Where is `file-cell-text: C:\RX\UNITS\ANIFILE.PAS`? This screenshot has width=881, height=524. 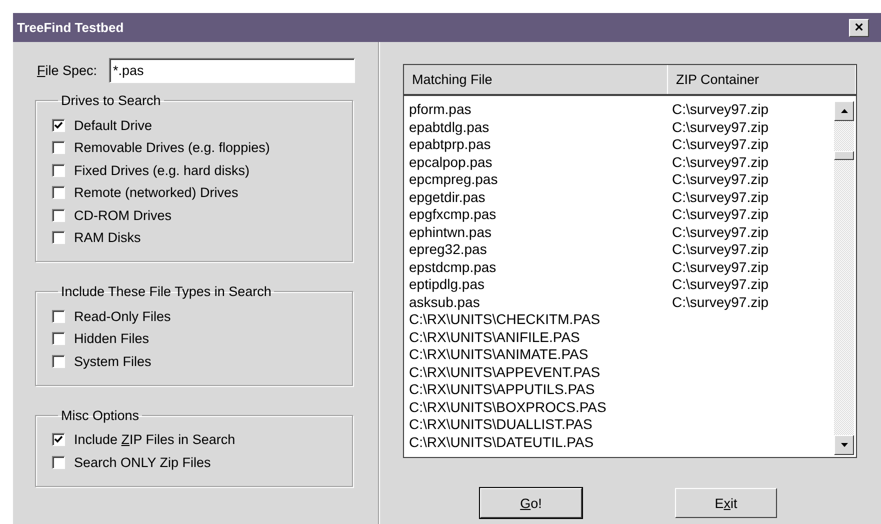 file-cell-text: C:\RX\UNITS\ANIFILE.PAS is located at coordinates (495, 337).